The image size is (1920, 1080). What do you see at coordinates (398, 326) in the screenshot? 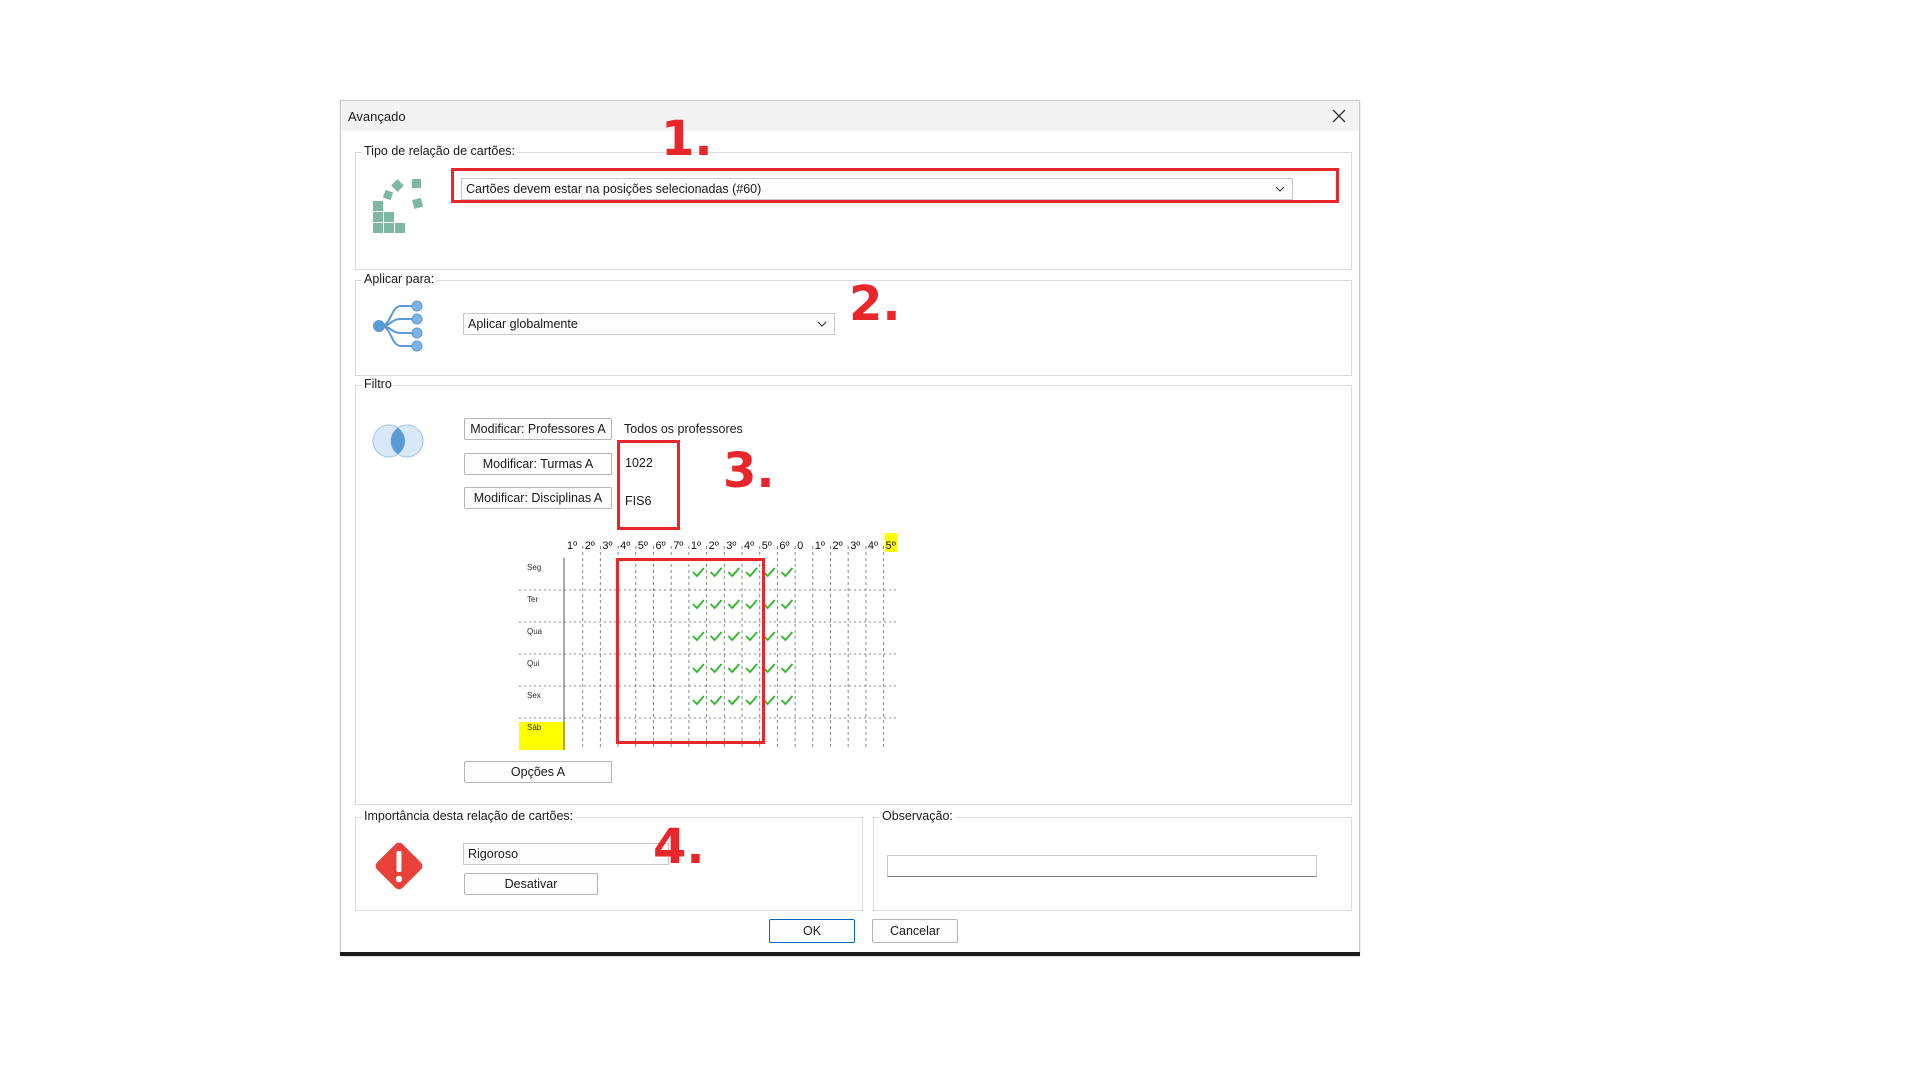
I see `apply-tree-icon` at bounding box center [398, 326].